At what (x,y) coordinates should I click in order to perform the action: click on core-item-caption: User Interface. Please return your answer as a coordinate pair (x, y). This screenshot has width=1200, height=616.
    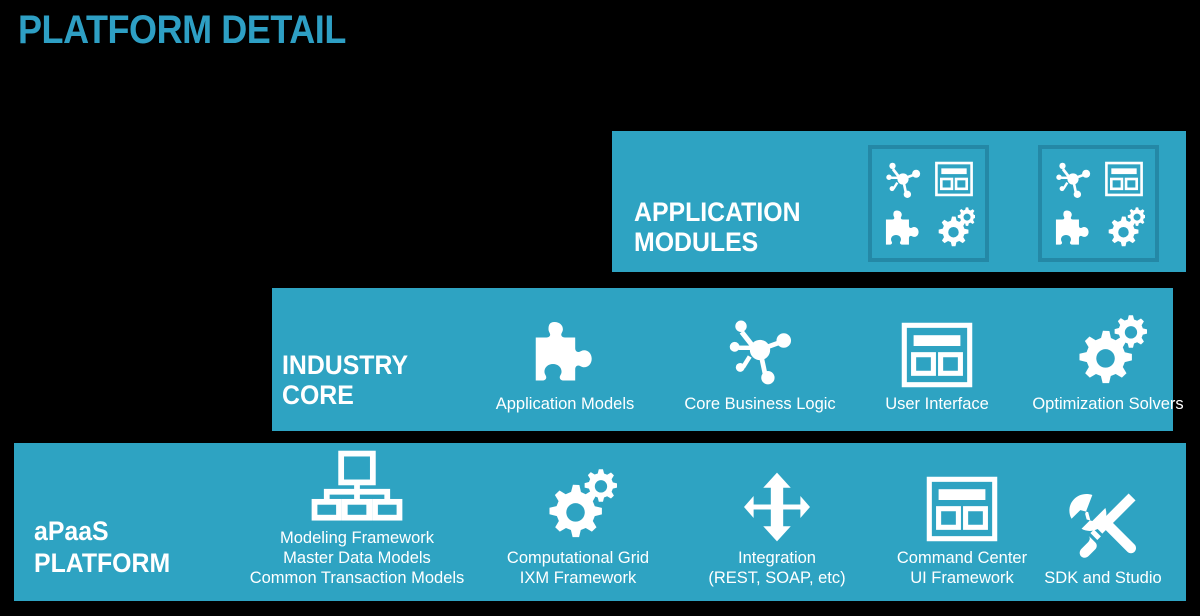
    Looking at the image, I should click on (937, 404).